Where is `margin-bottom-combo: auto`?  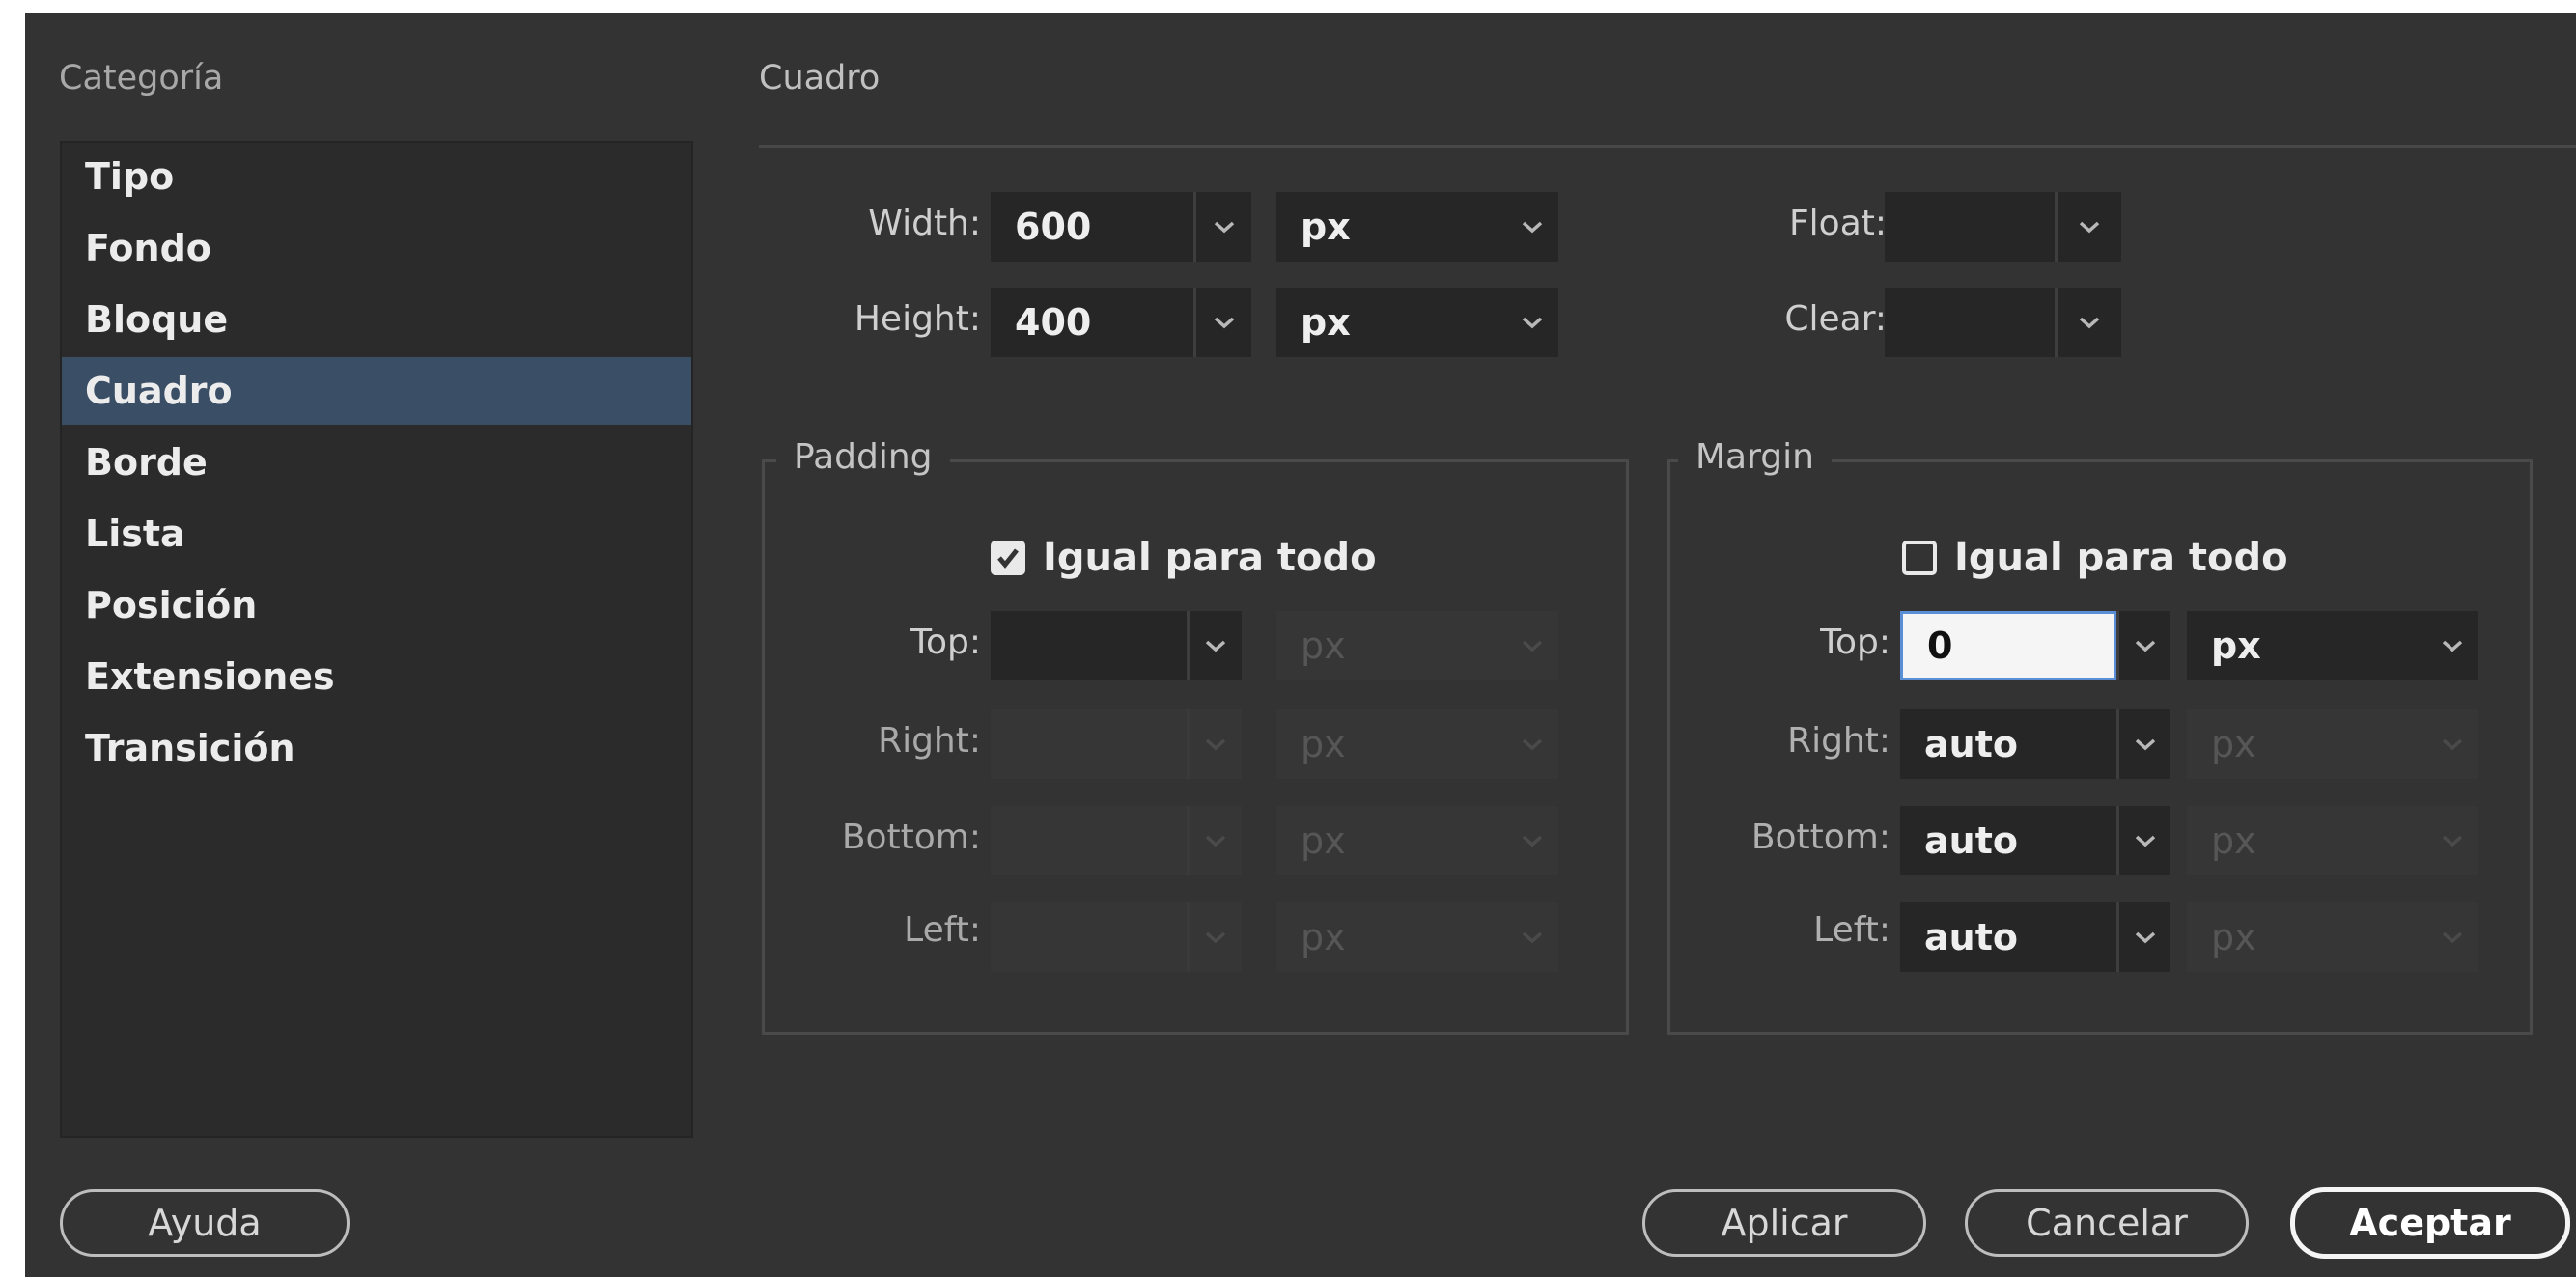 margin-bottom-combo: auto is located at coordinates (2035, 841).